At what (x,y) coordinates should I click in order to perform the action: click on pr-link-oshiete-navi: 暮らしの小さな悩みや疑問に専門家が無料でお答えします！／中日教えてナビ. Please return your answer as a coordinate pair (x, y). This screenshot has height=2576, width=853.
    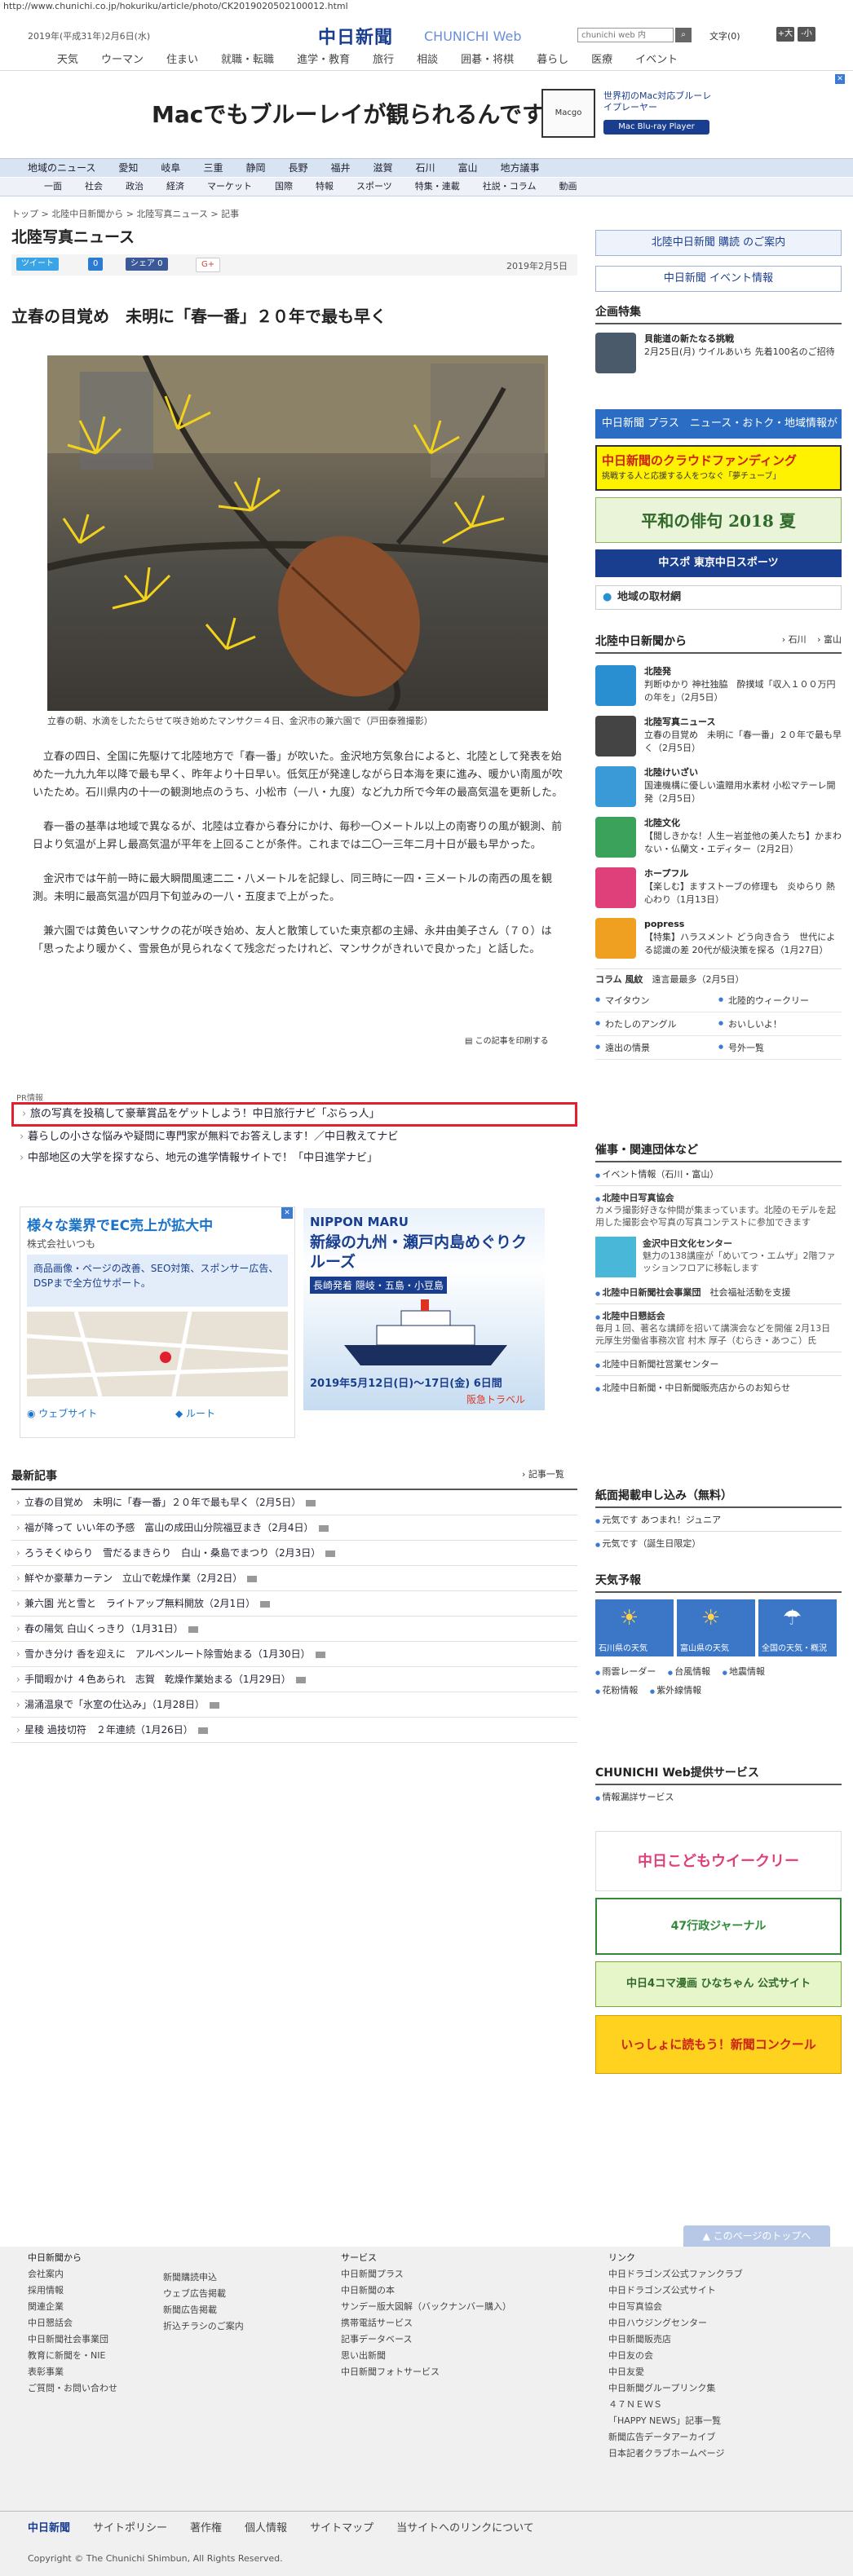
    Looking at the image, I should click on (294, 1137).